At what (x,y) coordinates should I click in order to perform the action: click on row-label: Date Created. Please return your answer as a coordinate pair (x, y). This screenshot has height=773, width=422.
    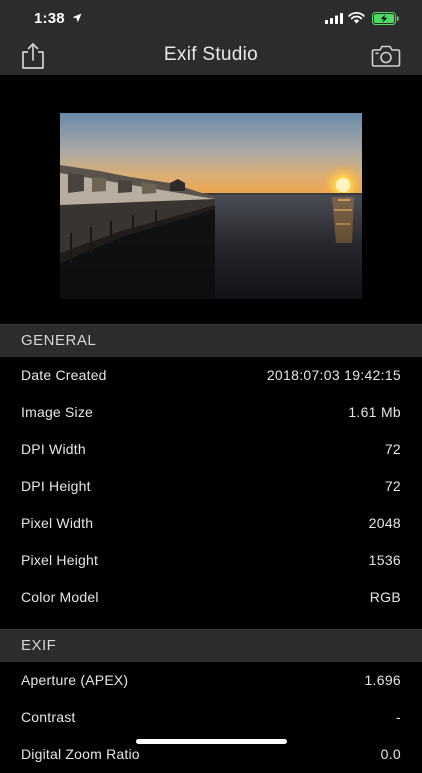
    Looking at the image, I should click on (64, 375).